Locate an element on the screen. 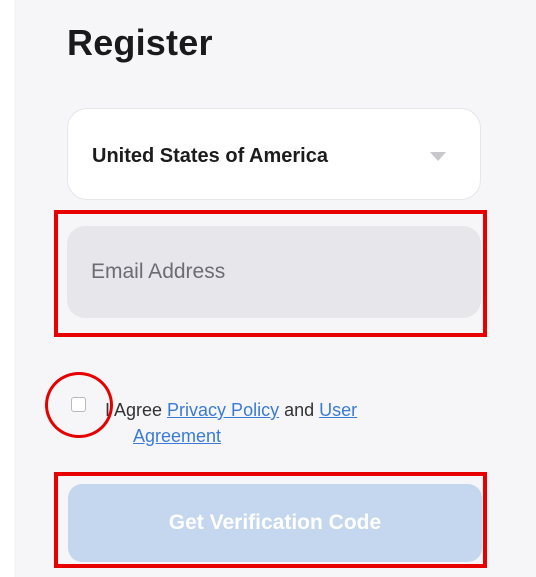 This screenshot has width=536, height=577. user-agreement-link-part1: User is located at coordinates (338, 410).